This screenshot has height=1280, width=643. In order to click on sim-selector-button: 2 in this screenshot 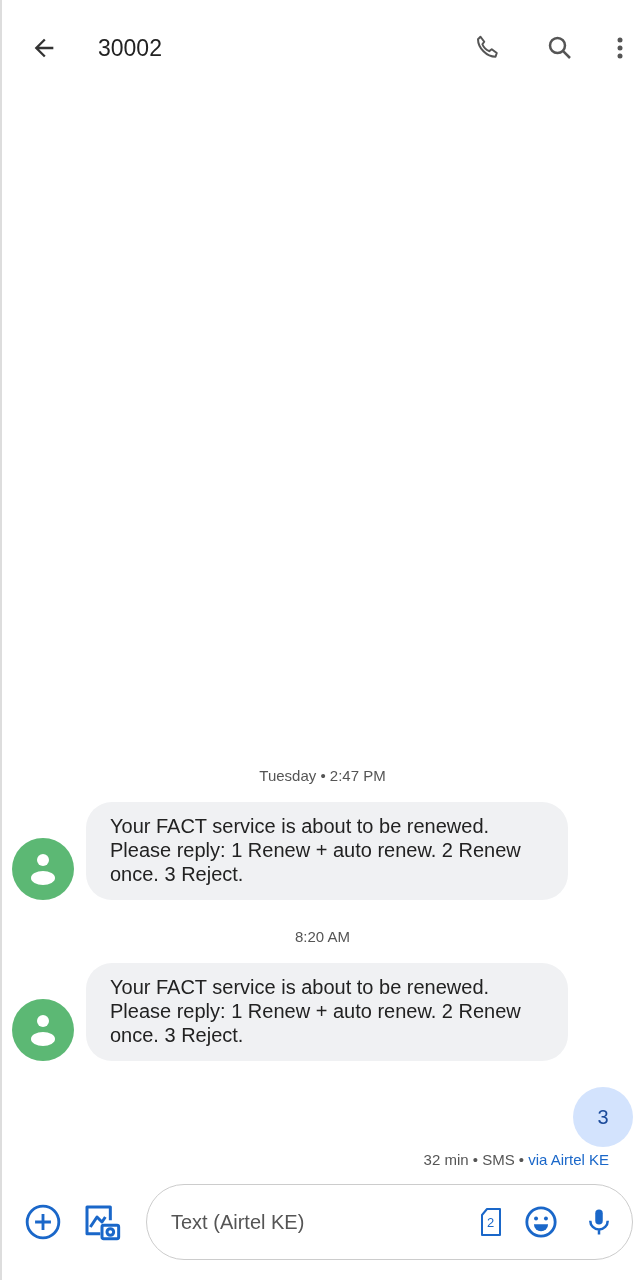, I will do `click(491, 1222)`.